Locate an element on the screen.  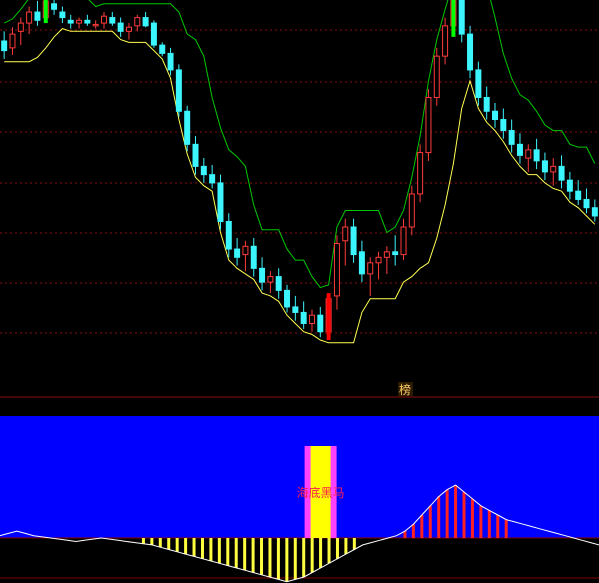
indicator-lower-background is located at coordinates (299, 560).